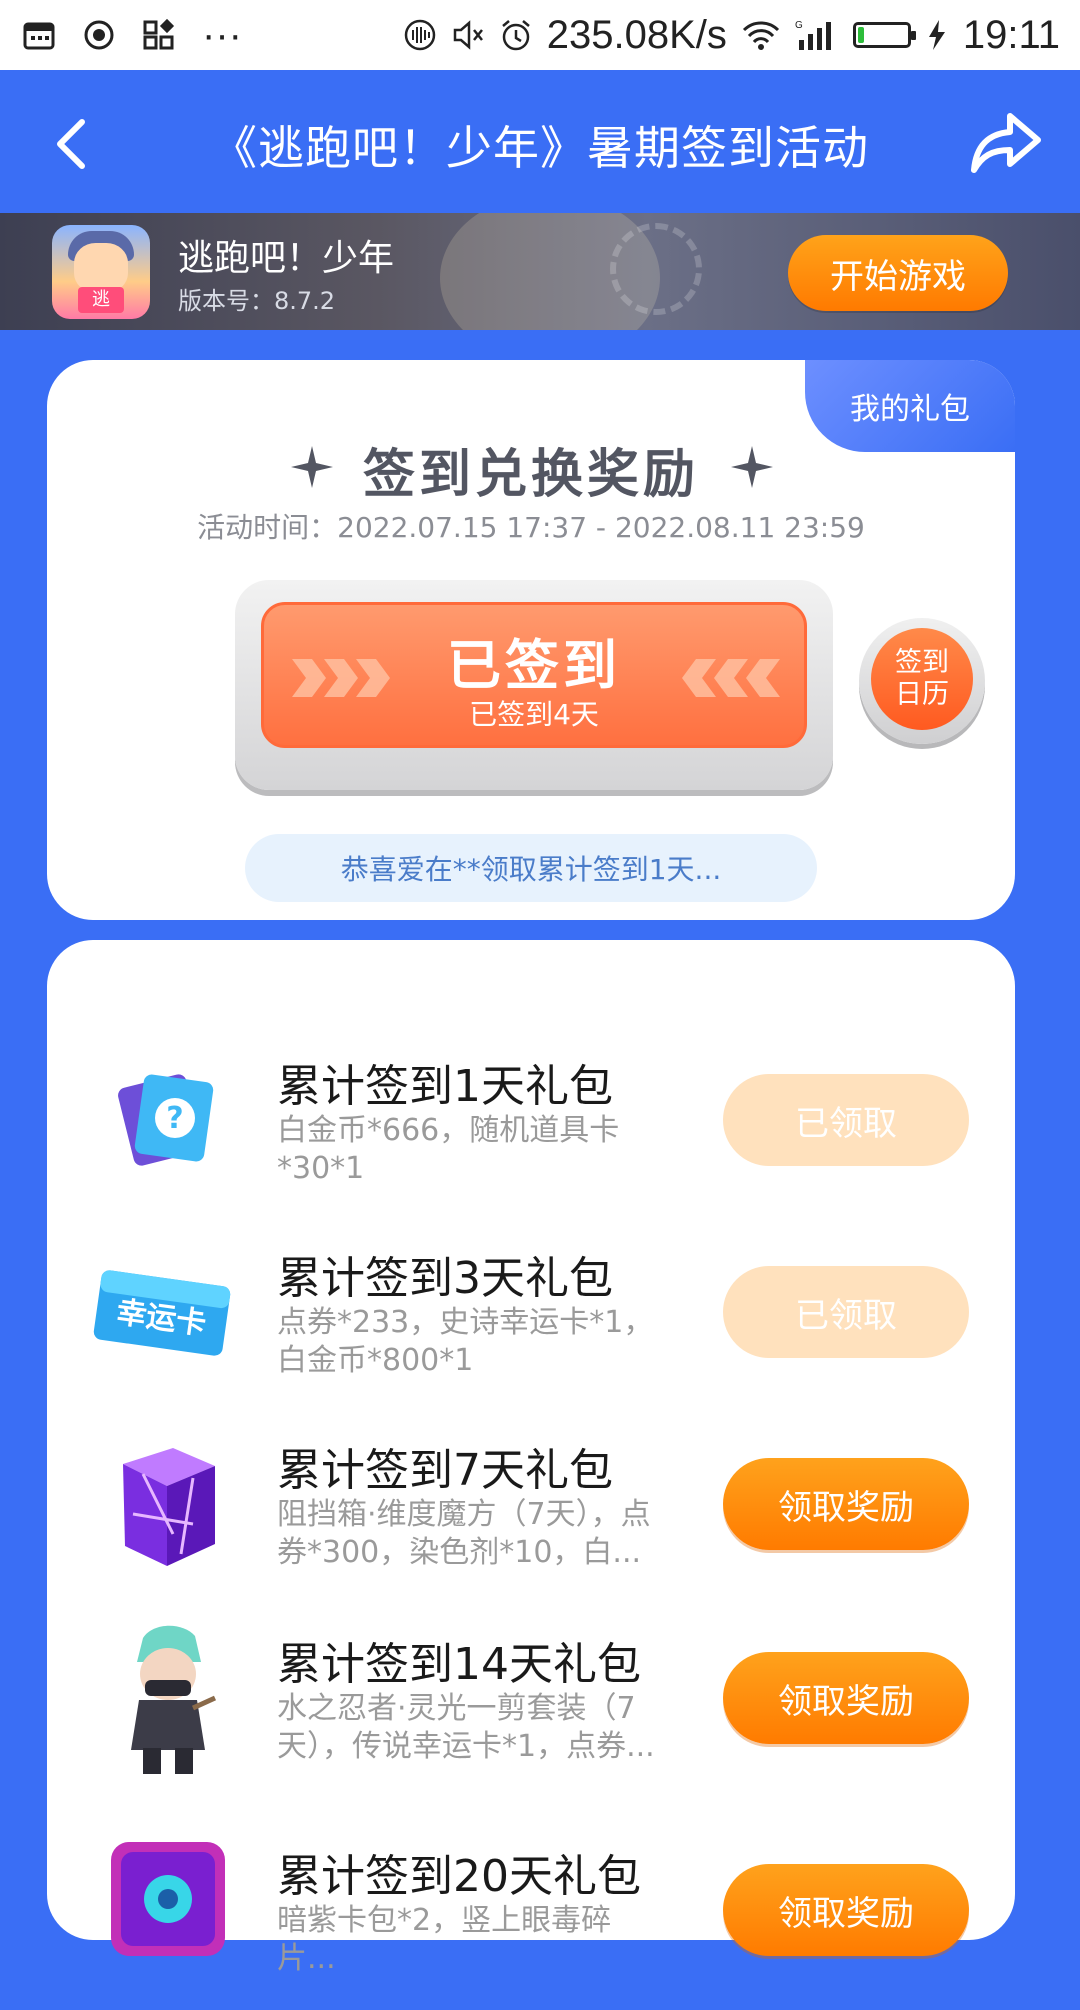  What do you see at coordinates (530, 475) in the screenshot?
I see `signin-title: 签到兑换奖励` at bounding box center [530, 475].